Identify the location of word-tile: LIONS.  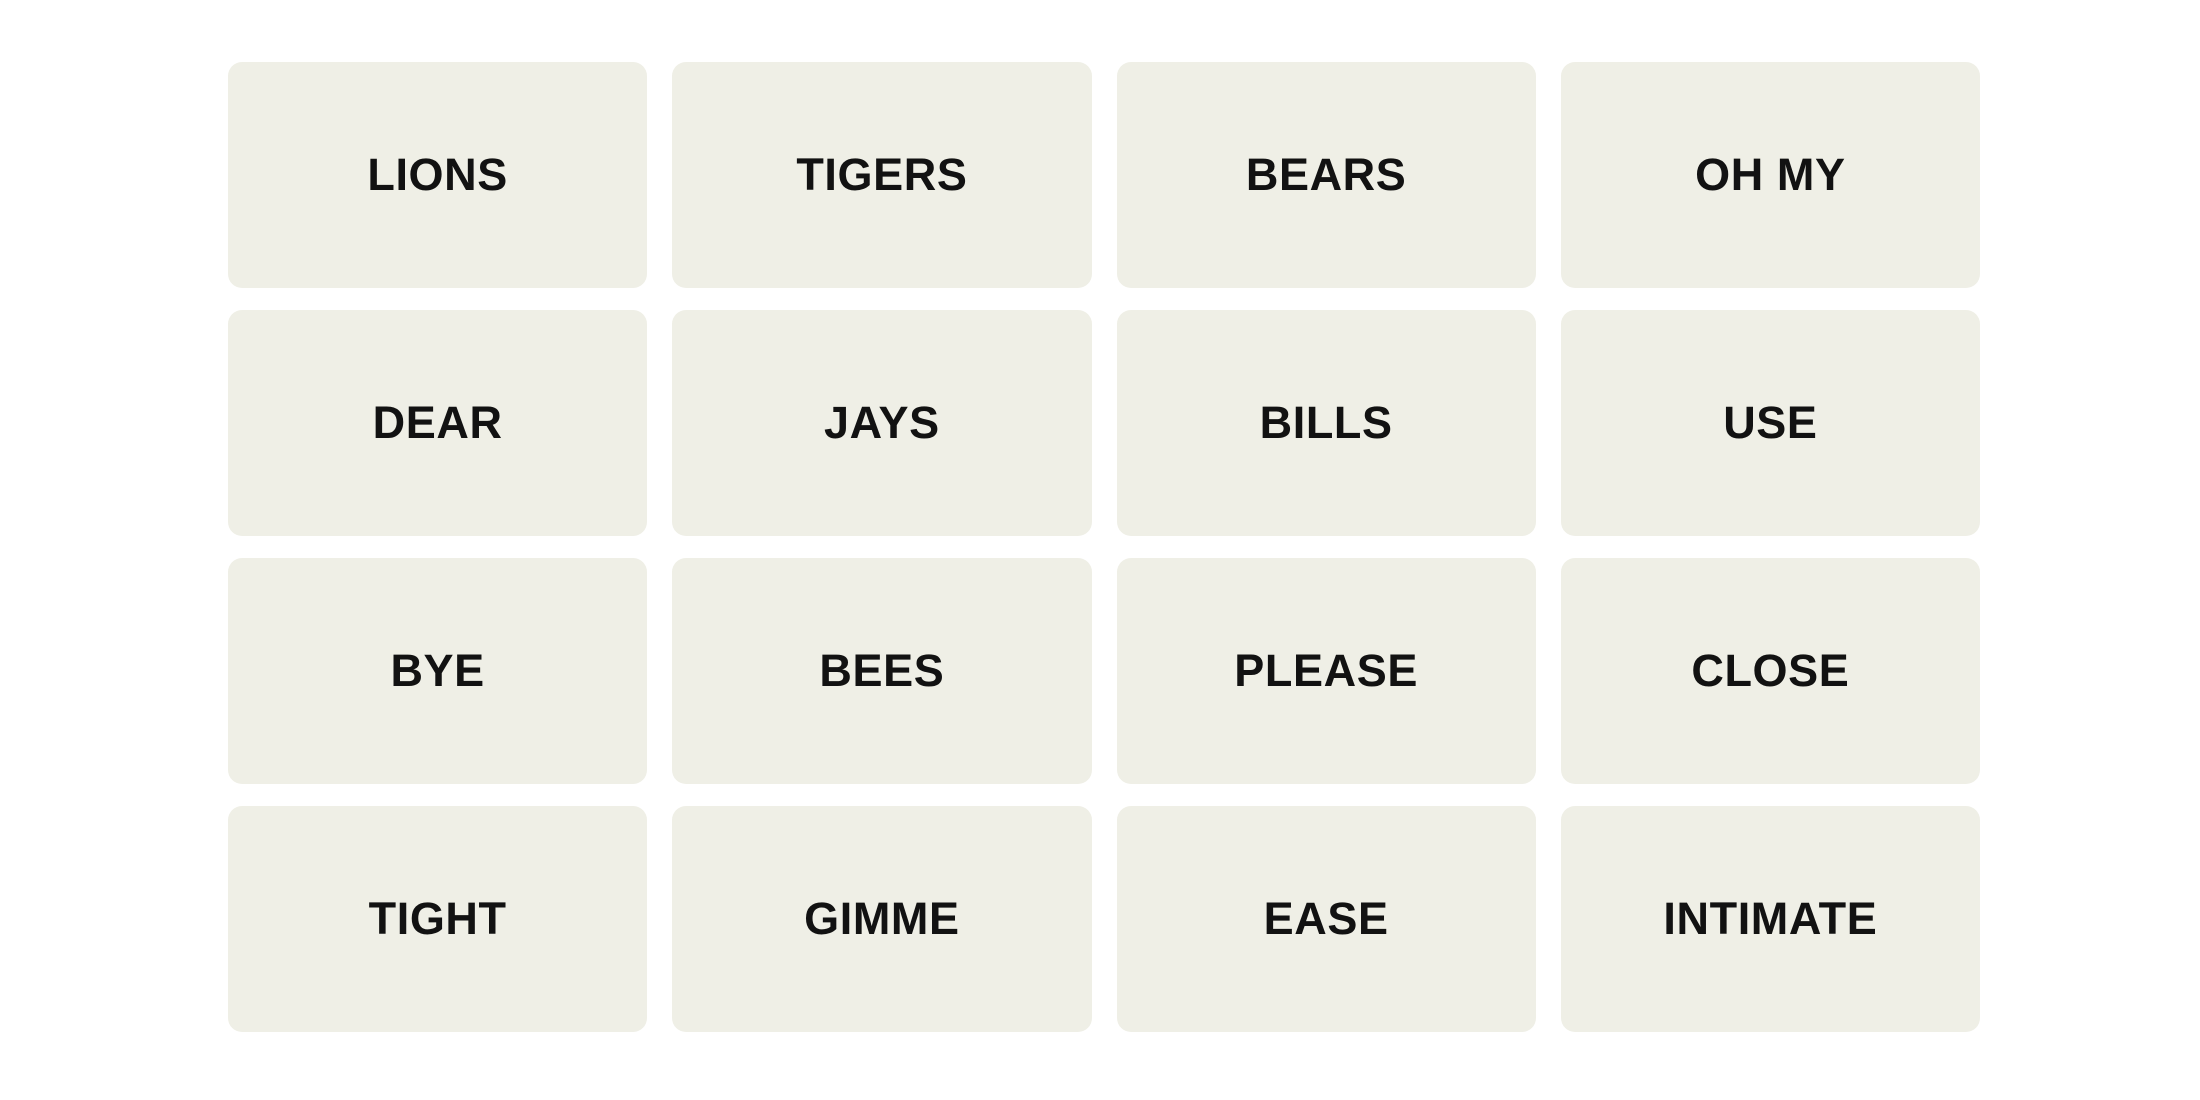
(438, 175).